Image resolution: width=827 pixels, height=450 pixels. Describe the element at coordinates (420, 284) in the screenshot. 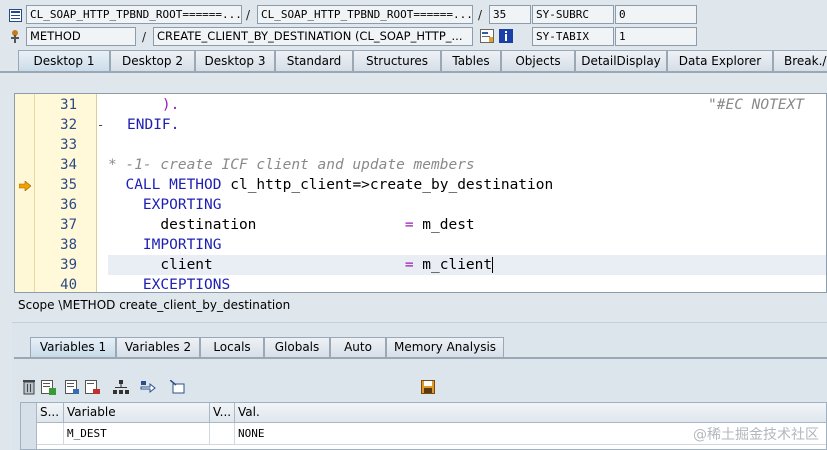

I see `code-line-40: 40 EXCEPTIONS` at that location.